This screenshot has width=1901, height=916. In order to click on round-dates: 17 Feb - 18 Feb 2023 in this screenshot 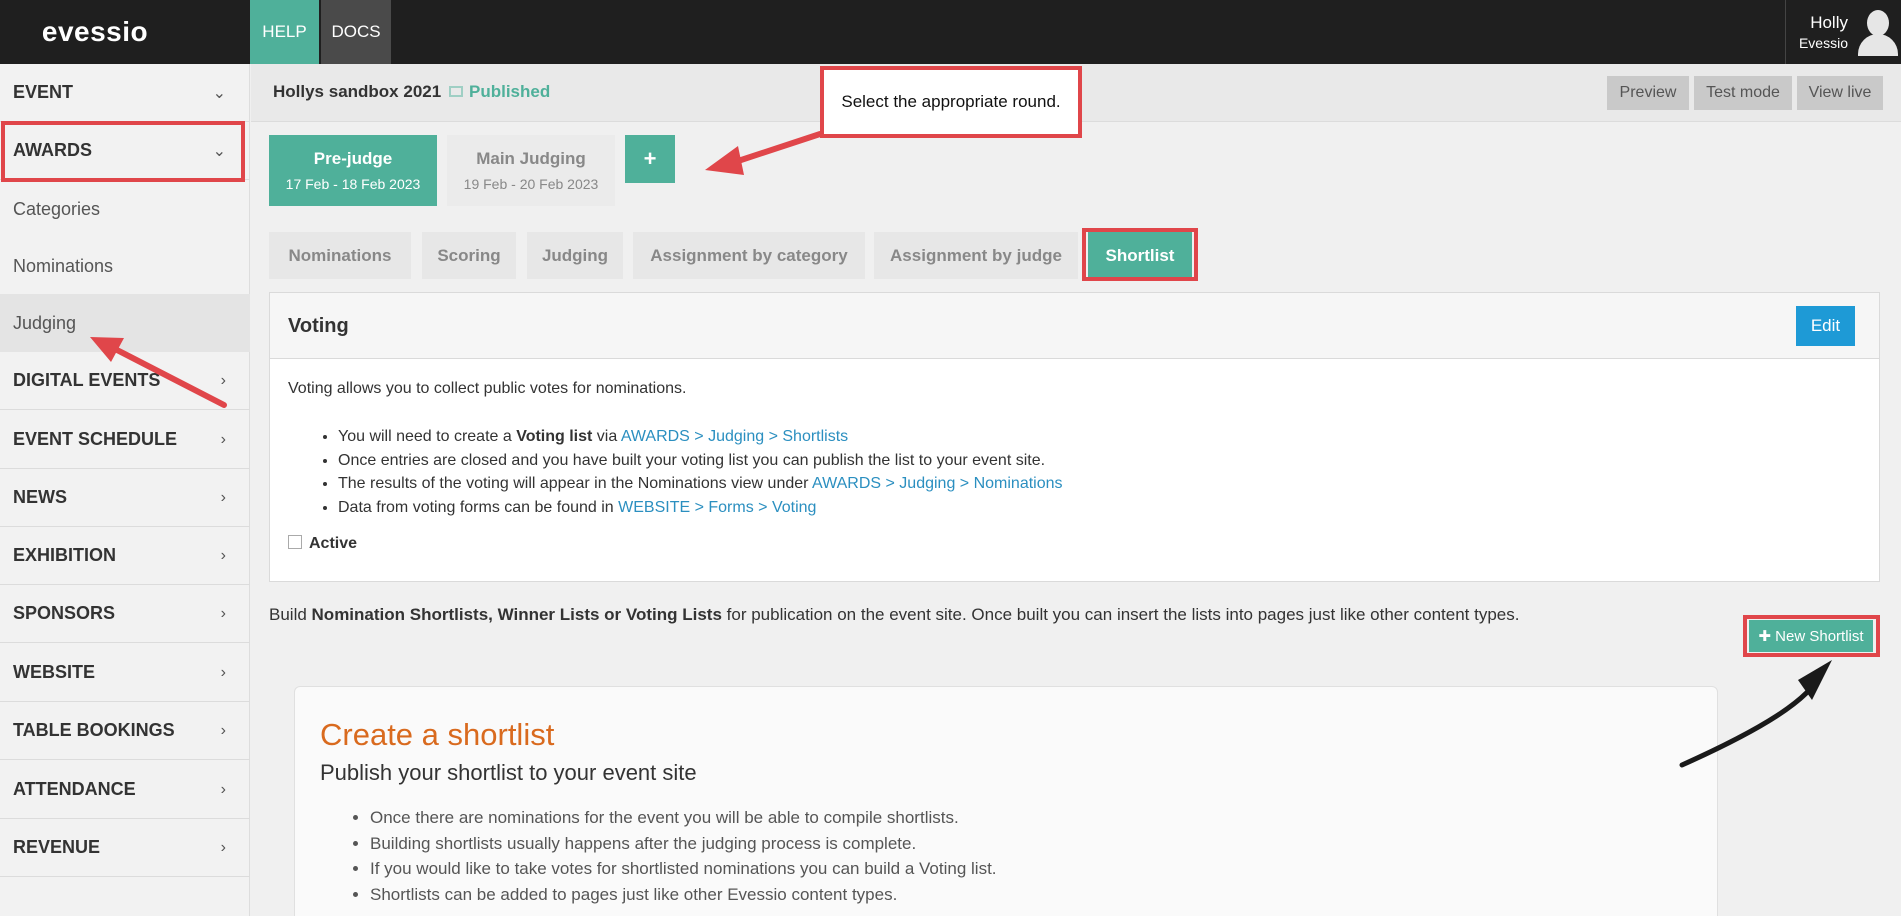, I will do `click(353, 184)`.